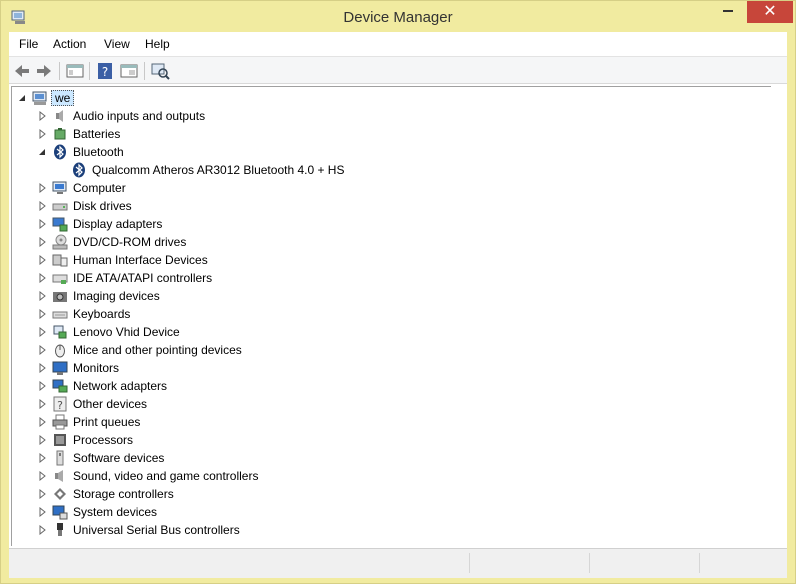  Describe the element at coordinates (727, 12) in the screenshot. I see `minimize-button` at that location.